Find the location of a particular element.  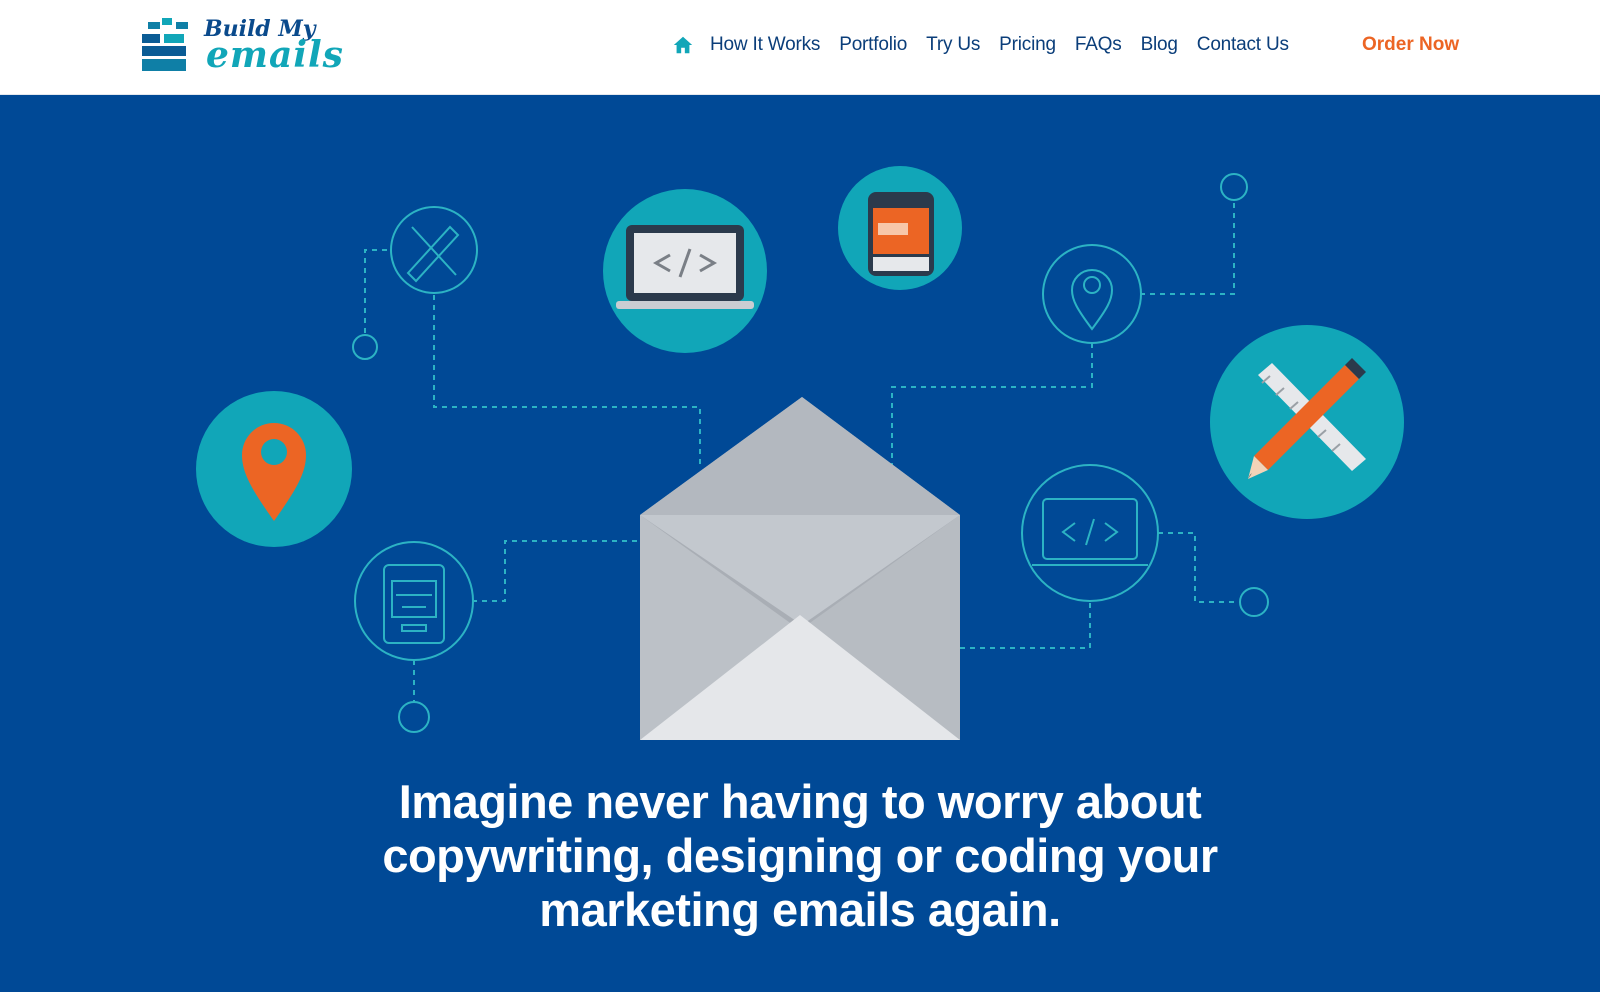

order-now-button: Order Now is located at coordinates (1410, 45).